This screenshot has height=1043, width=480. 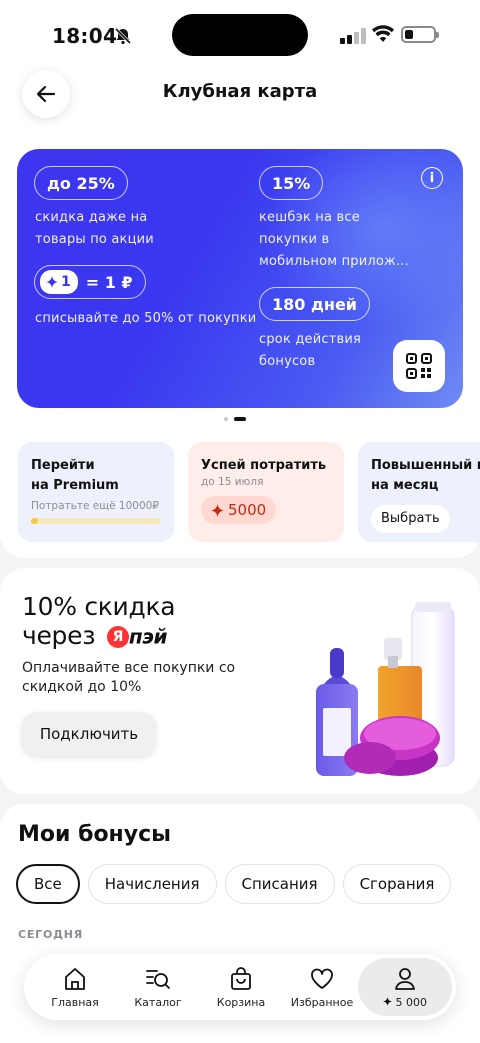 I want to click on tile-cashback: Повышенный кена месяц Выбрать, so click(x=419, y=492).